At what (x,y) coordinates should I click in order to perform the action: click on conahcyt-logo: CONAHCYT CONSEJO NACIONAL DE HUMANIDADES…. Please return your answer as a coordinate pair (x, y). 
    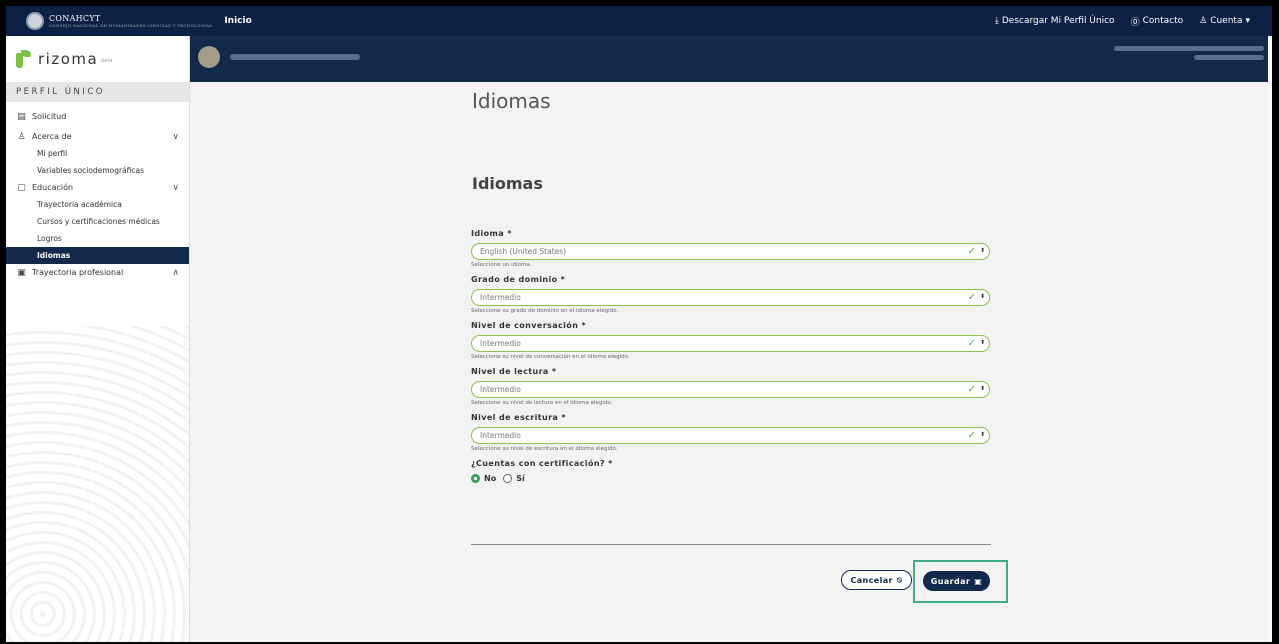
    Looking at the image, I should click on (119, 21).